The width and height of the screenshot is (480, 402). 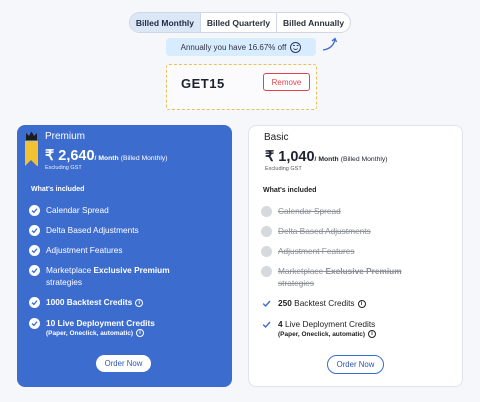 I want to click on curved-arrow-icon, so click(x=330, y=44).